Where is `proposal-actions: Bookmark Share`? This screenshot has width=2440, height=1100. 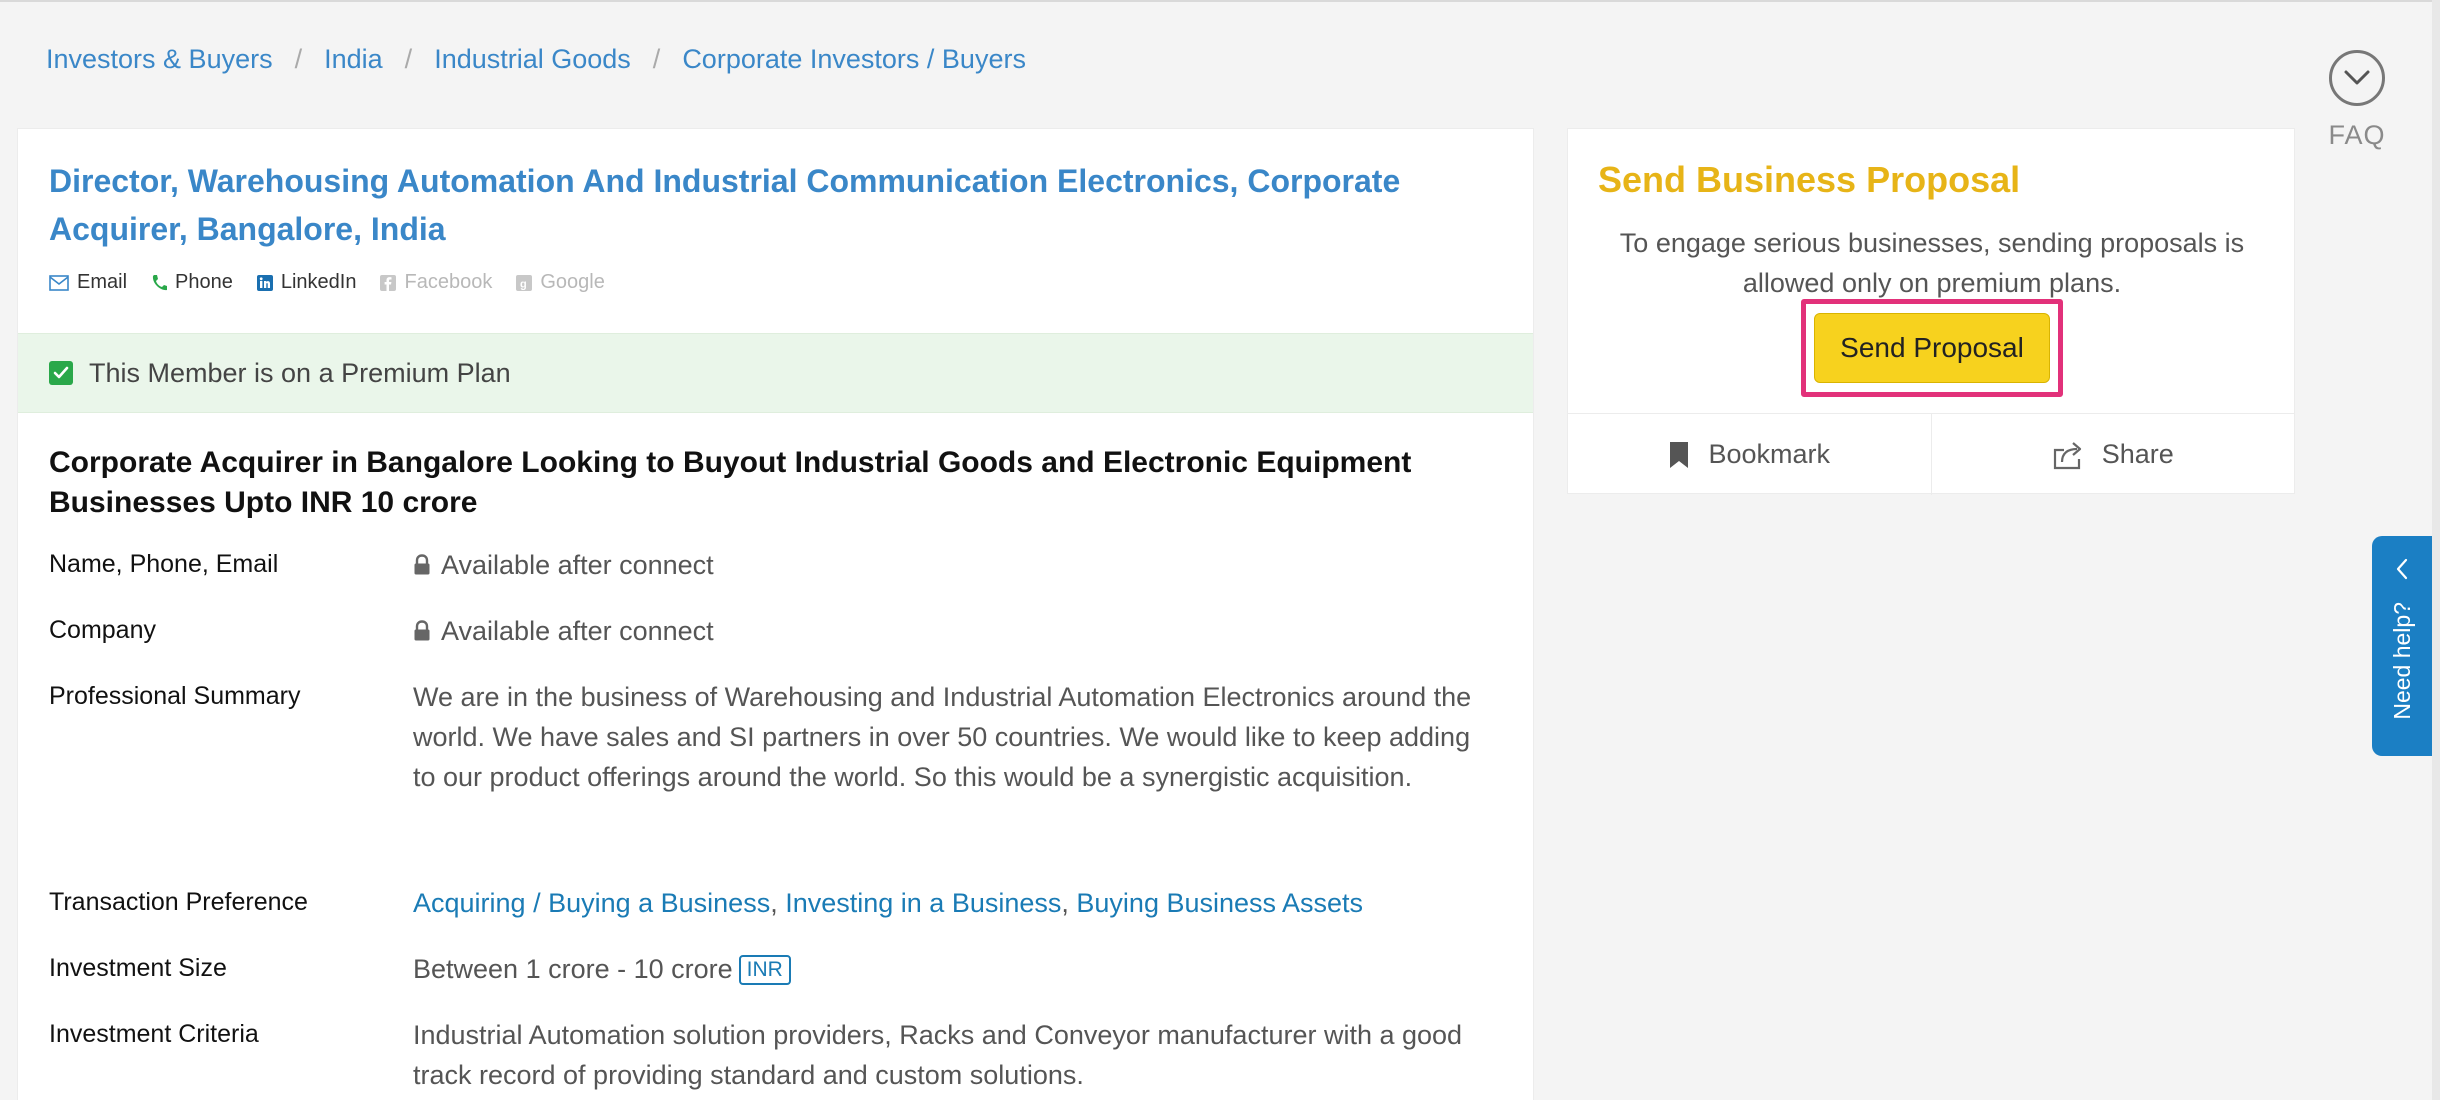 proposal-actions: Bookmark Share is located at coordinates (1931, 454).